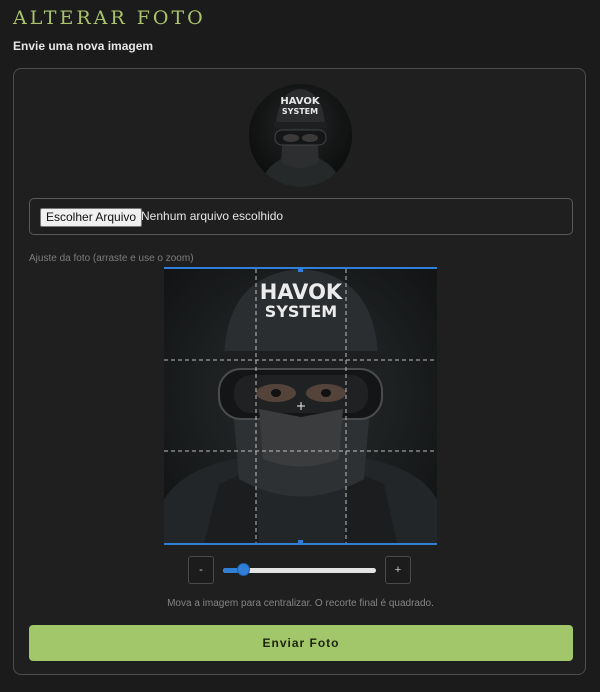 The width and height of the screenshot is (600, 692). Describe the element at coordinates (301, 292) in the screenshot. I see `crop-cap-text-1: HAVOK` at that location.